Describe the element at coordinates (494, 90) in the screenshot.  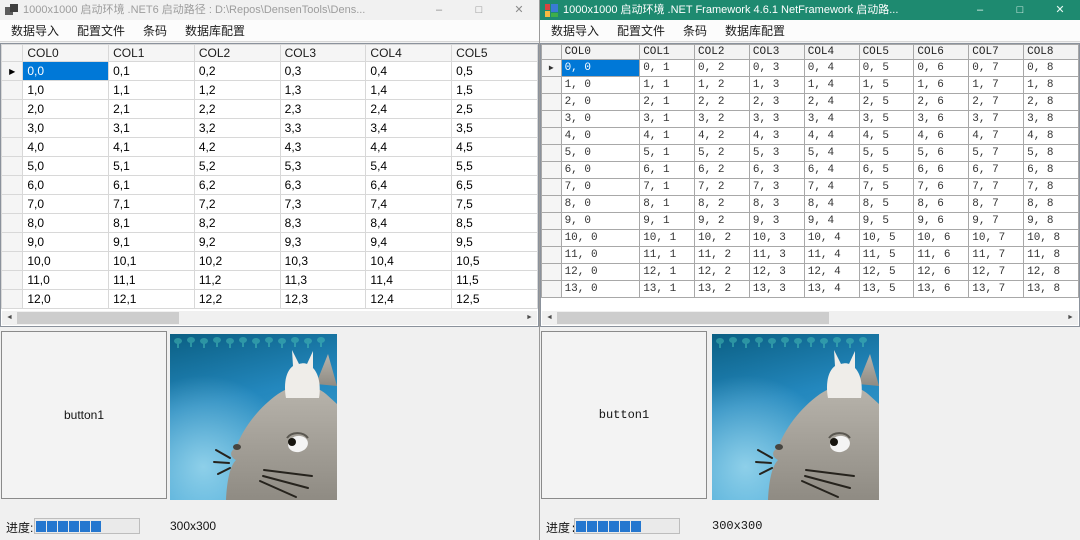
I see `grid-cell: 1,5` at that location.